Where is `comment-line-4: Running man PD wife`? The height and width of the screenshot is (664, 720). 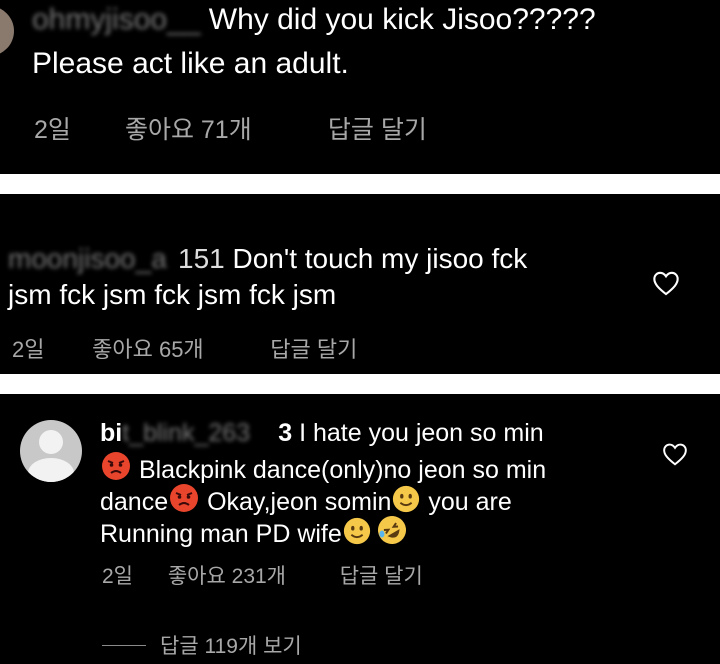
comment-line-4: Running man PD wife is located at coordinates (254, 531).